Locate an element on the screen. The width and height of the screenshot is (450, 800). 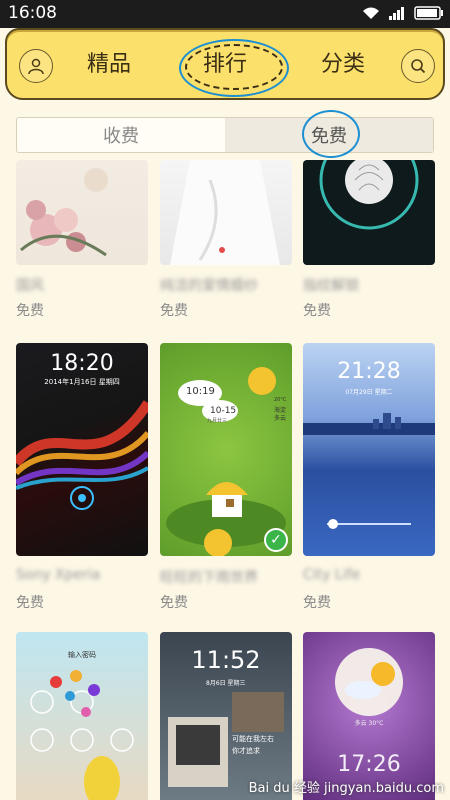
lock-clock: 21:28 is located at coordinates (369, 371).